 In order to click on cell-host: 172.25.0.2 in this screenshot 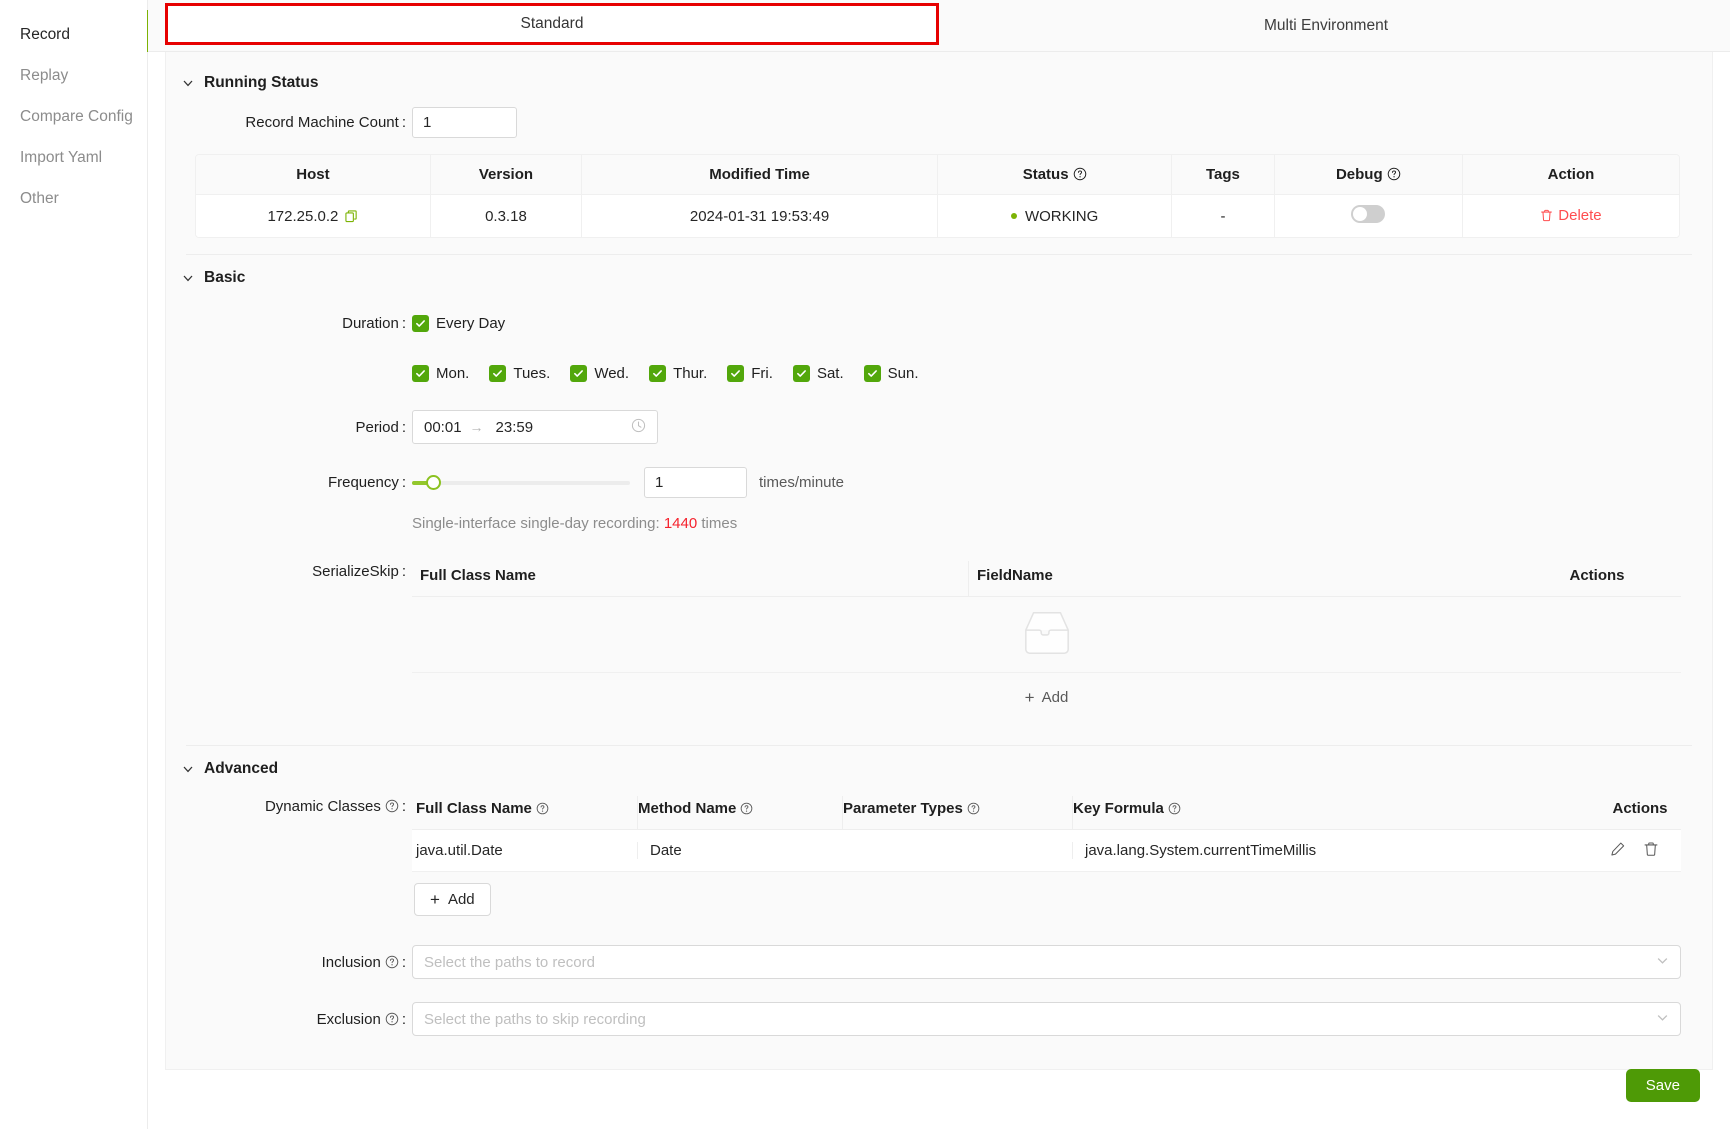, I will do `click(313, 215)`.